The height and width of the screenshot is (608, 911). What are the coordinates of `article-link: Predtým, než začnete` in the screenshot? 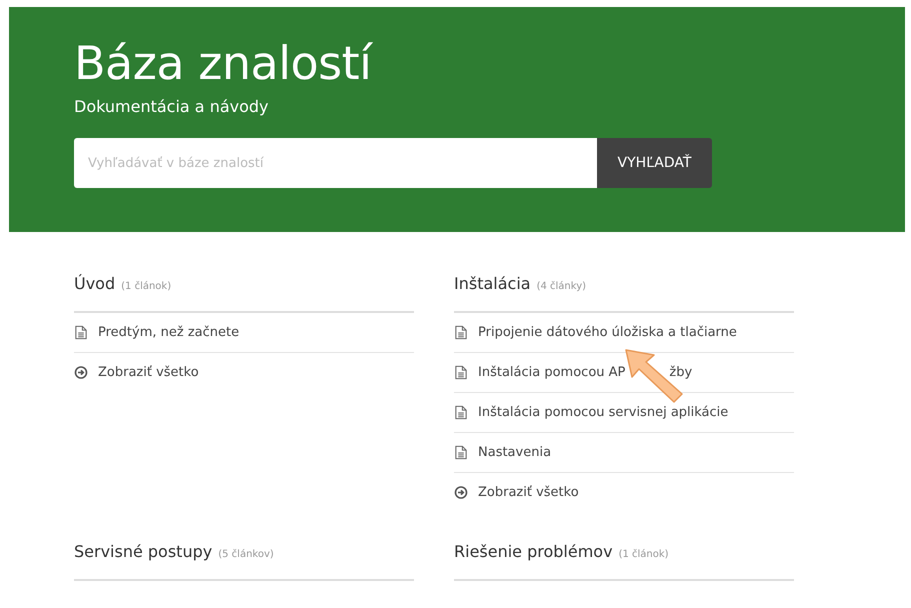 It's located at (169, 332).